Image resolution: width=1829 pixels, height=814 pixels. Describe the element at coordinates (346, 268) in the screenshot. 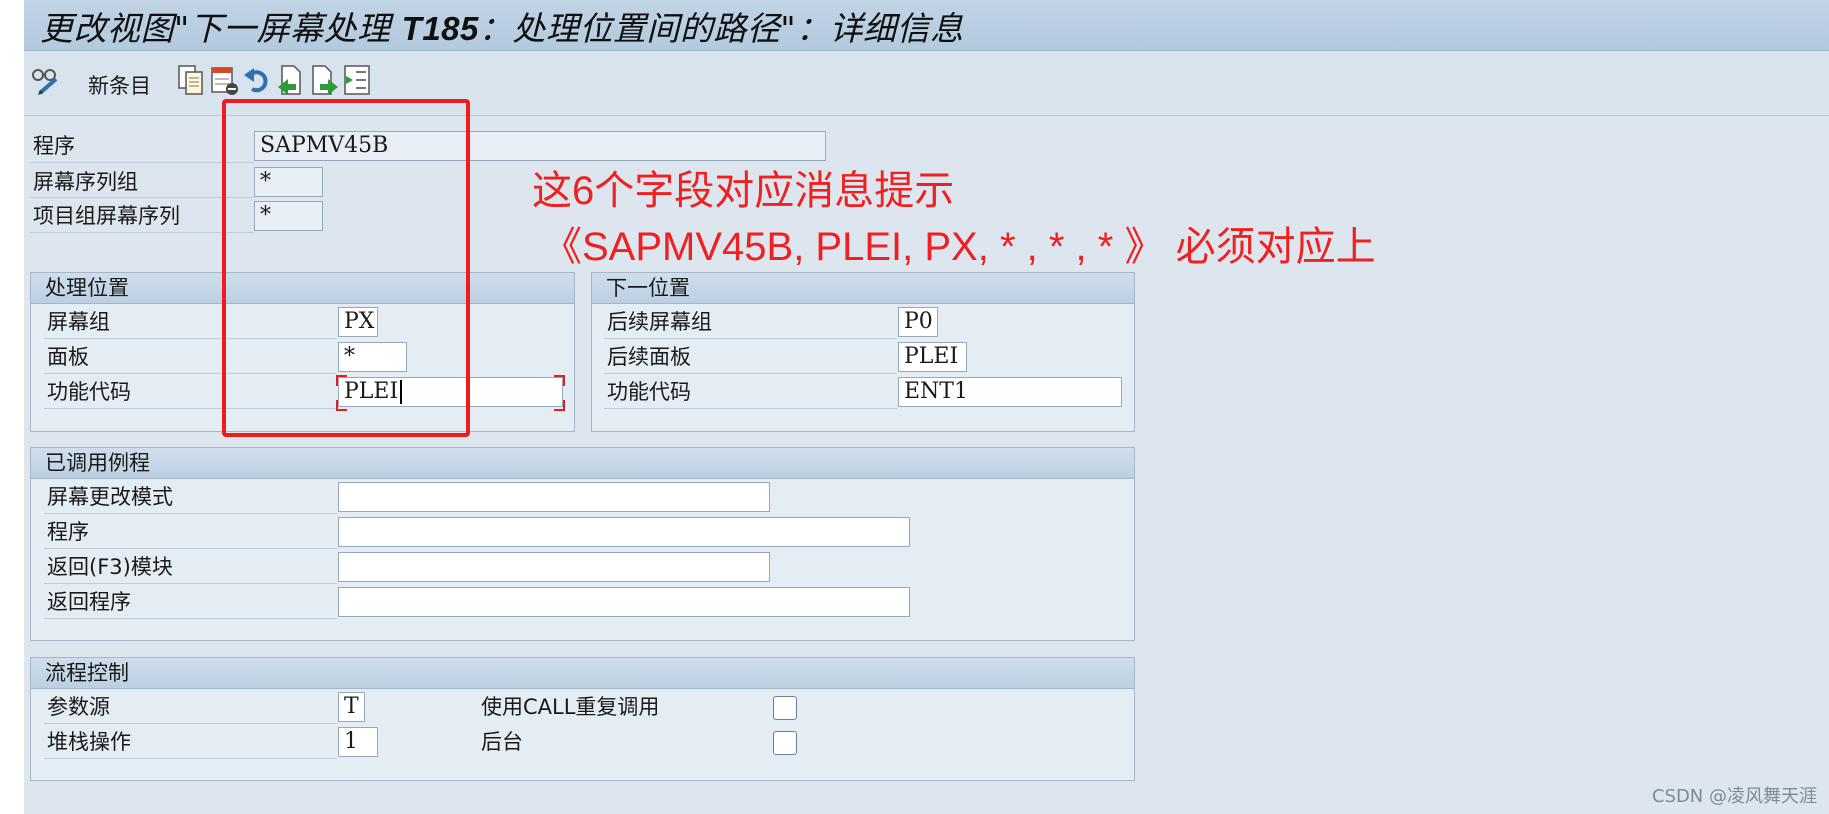

I see `annotation-highlight-box` at that location.